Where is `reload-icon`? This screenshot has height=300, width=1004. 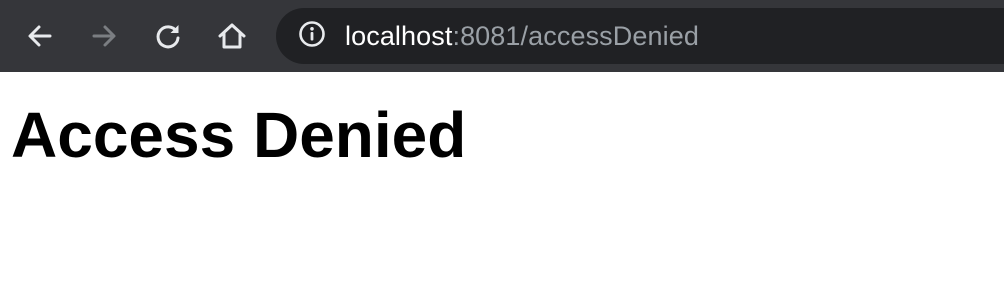
reload-icon is located at coordinates (168, 36).